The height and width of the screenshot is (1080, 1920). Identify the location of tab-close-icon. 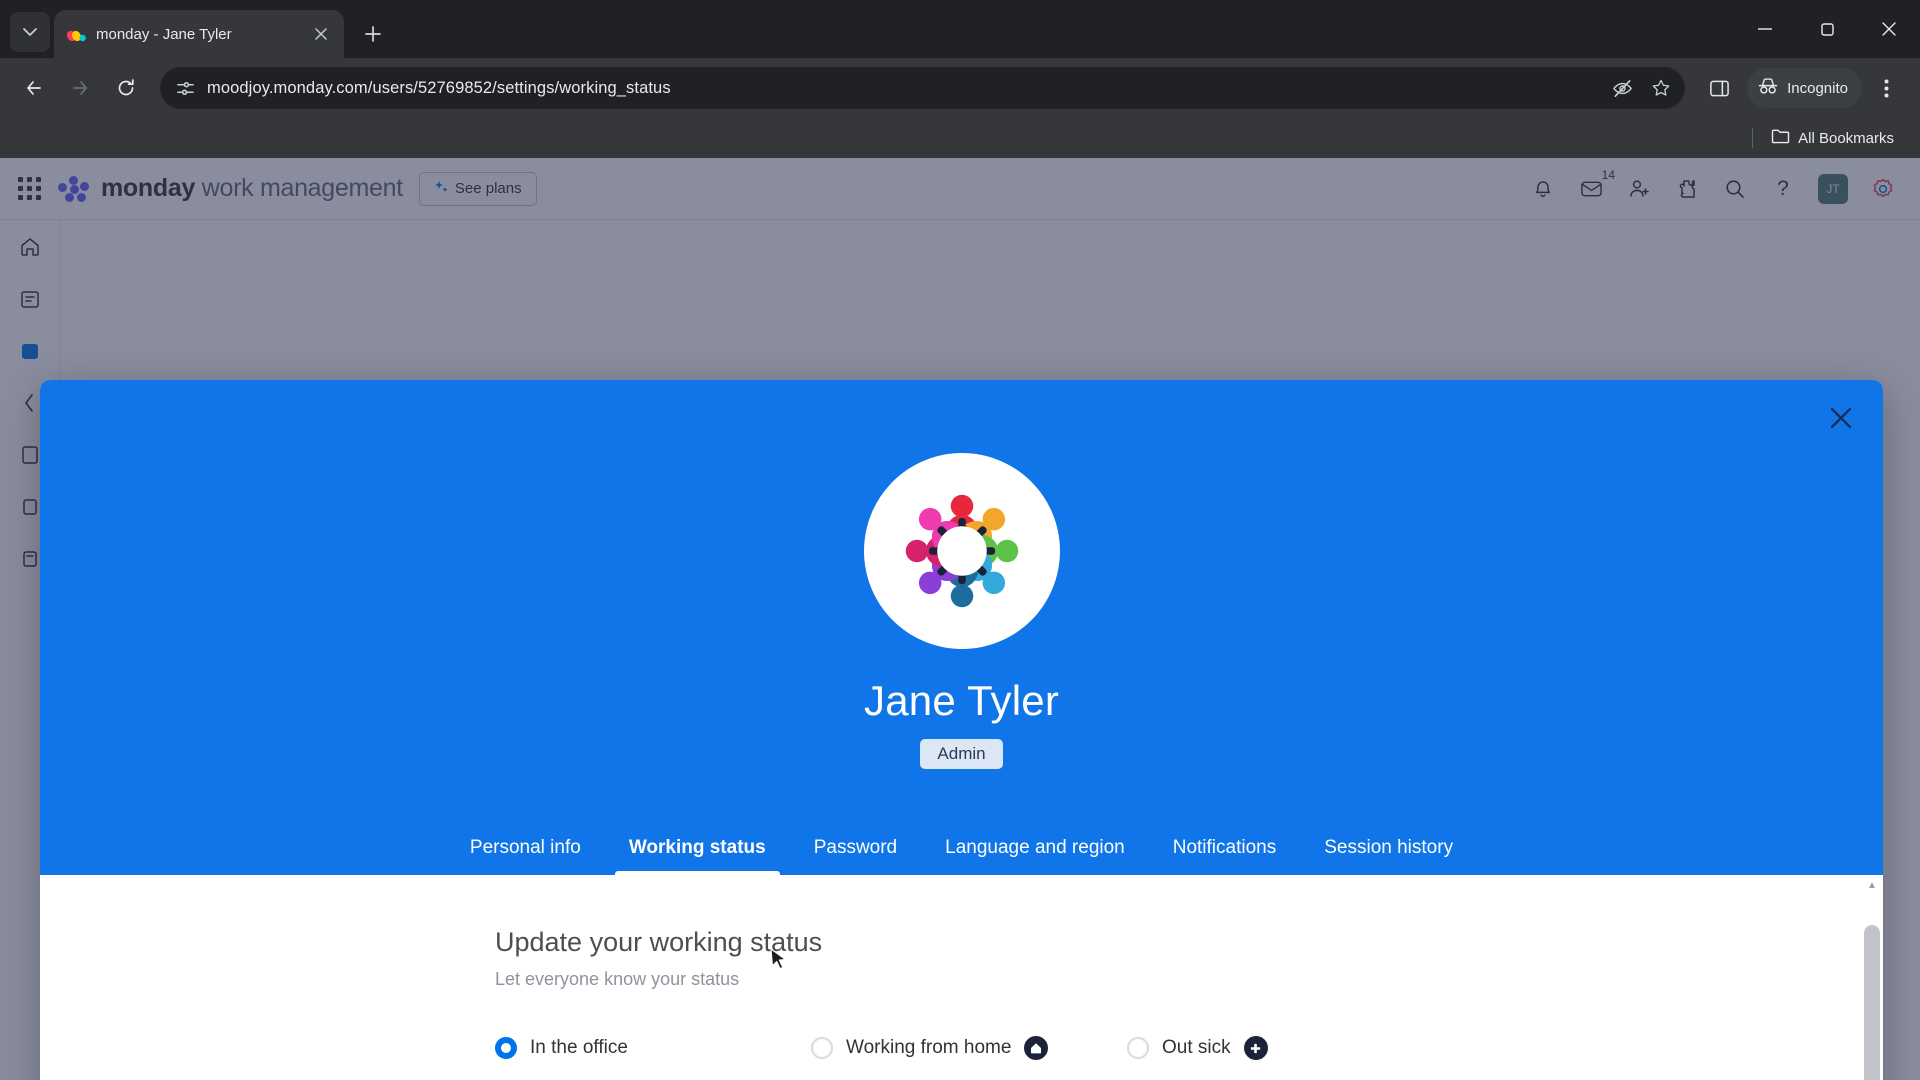
(321, 34).